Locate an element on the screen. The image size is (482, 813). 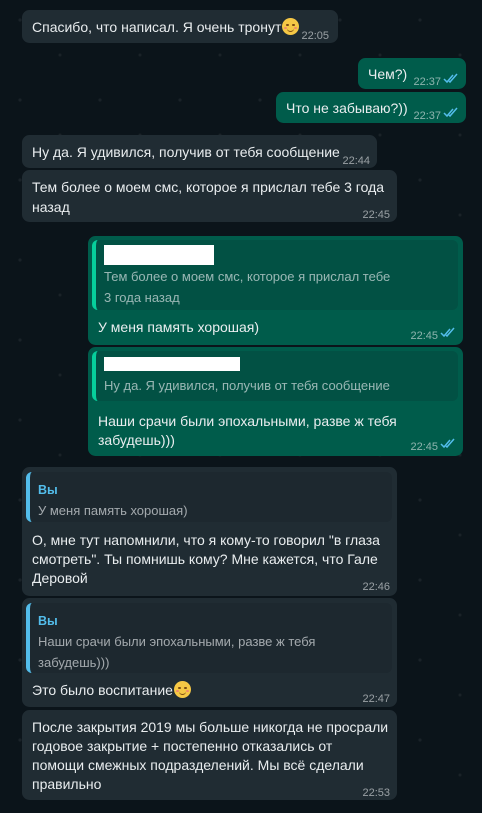
message-outgoing: Чем?) 22:37 is located at coordinates (412, 73).